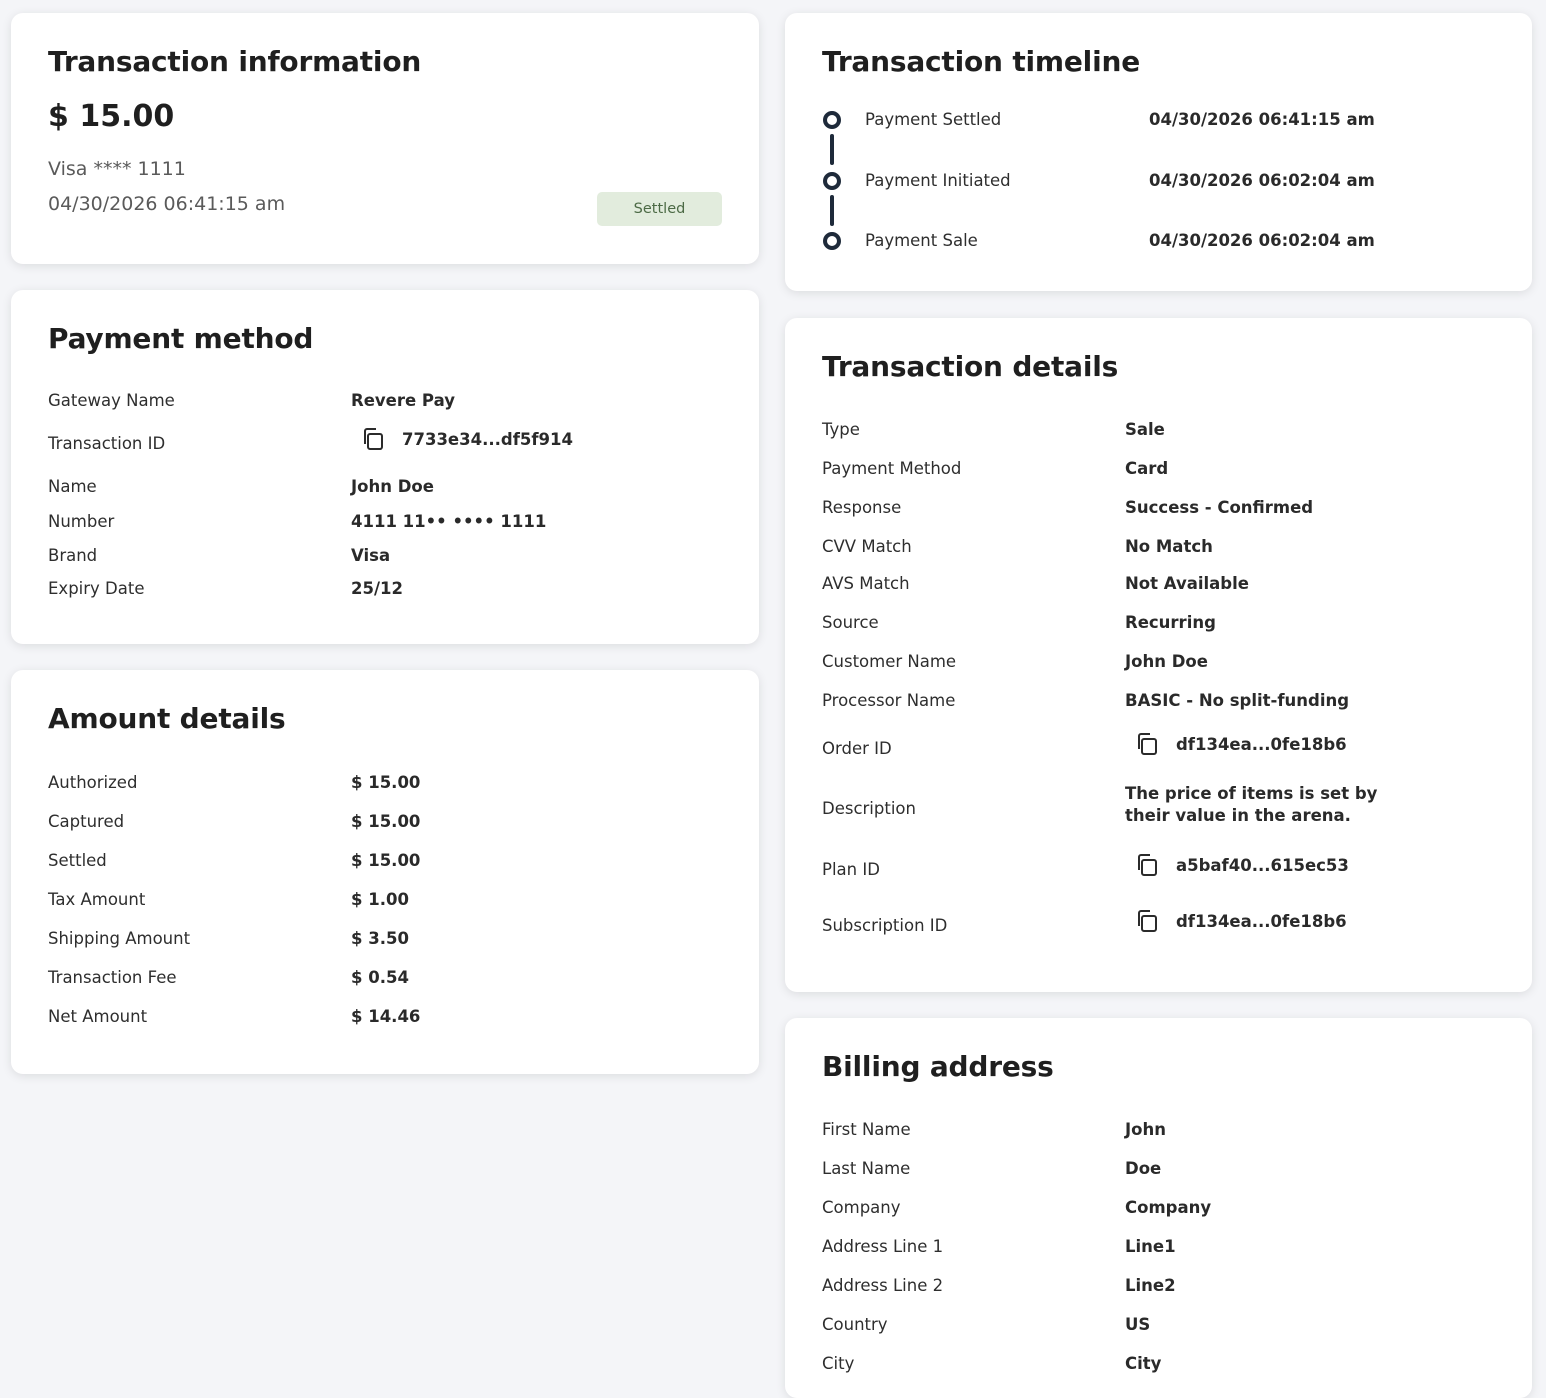  Describe the element at coordinates (107, 443) in the screenshot. I see `row-label: Transaction ID` at that location.